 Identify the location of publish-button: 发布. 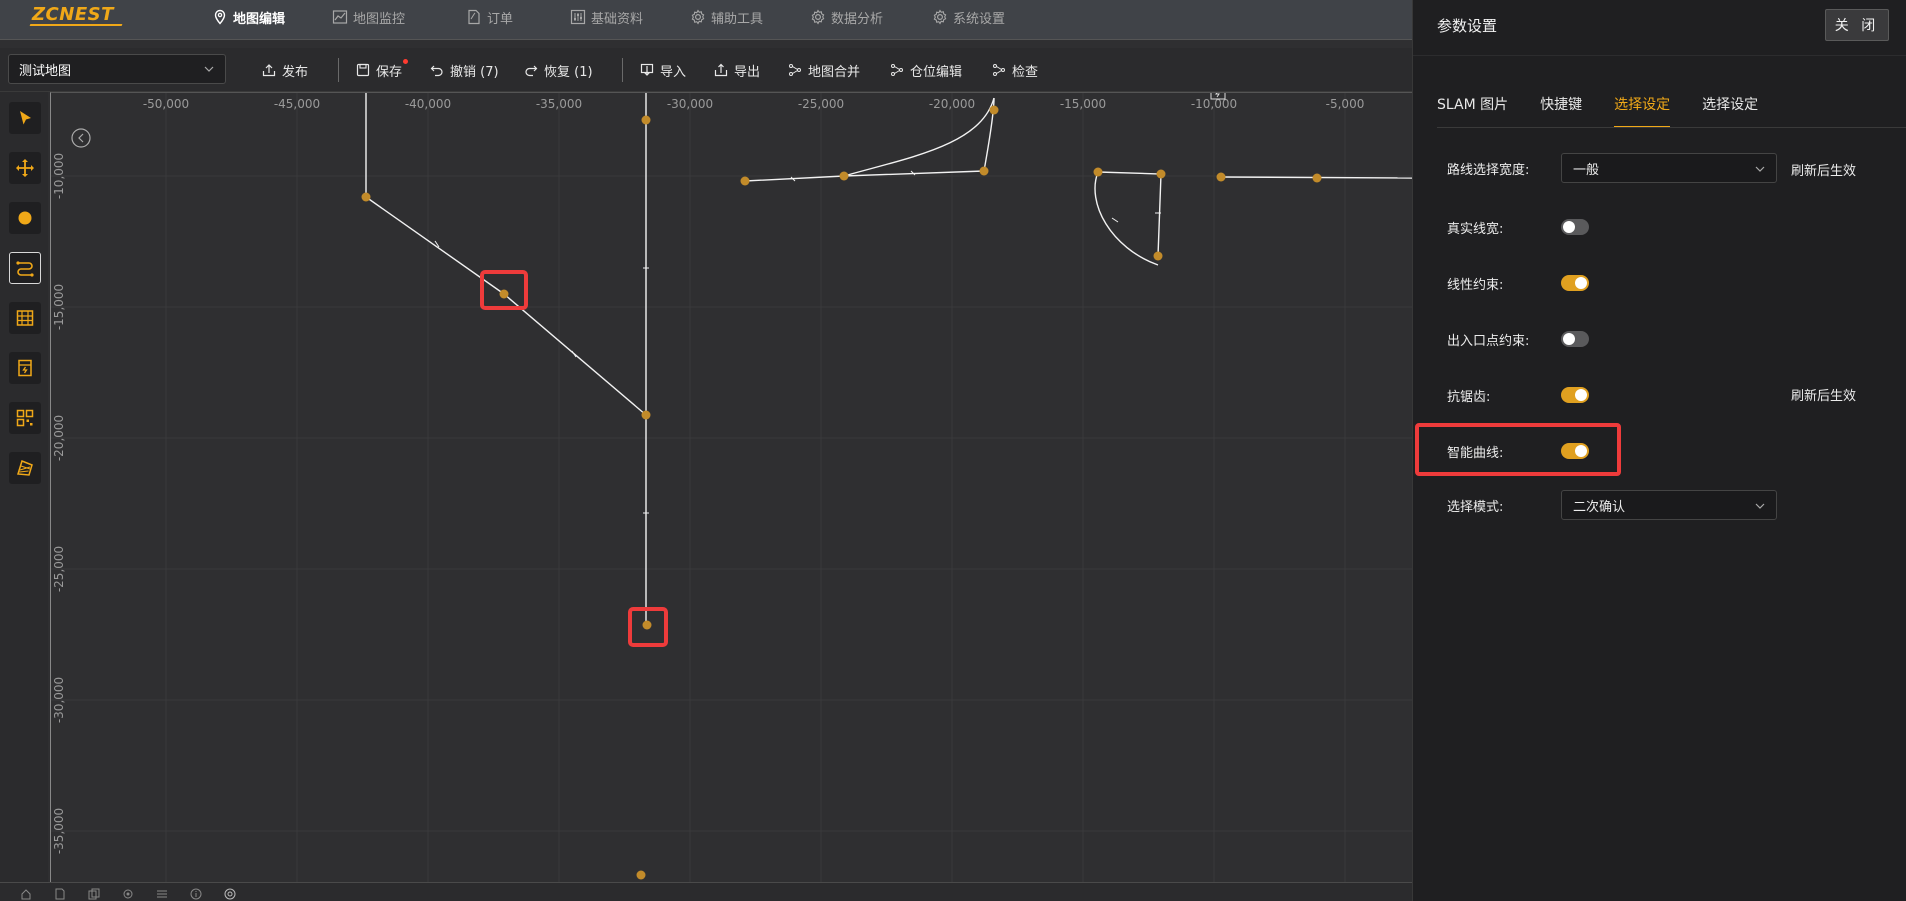
(285, 70).